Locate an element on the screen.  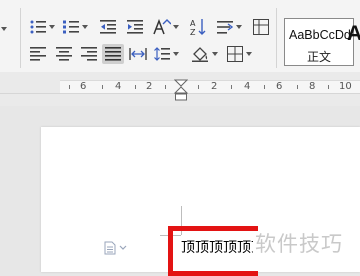
table-grid-button is located at coordinates (261, 27).